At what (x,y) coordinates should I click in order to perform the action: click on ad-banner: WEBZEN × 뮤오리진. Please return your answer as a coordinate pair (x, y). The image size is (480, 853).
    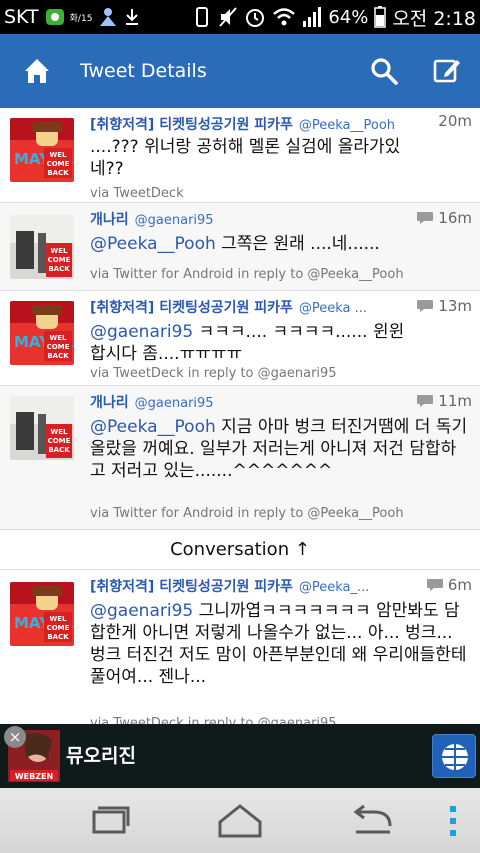
    Looking at the image, I should click on (240, 756).